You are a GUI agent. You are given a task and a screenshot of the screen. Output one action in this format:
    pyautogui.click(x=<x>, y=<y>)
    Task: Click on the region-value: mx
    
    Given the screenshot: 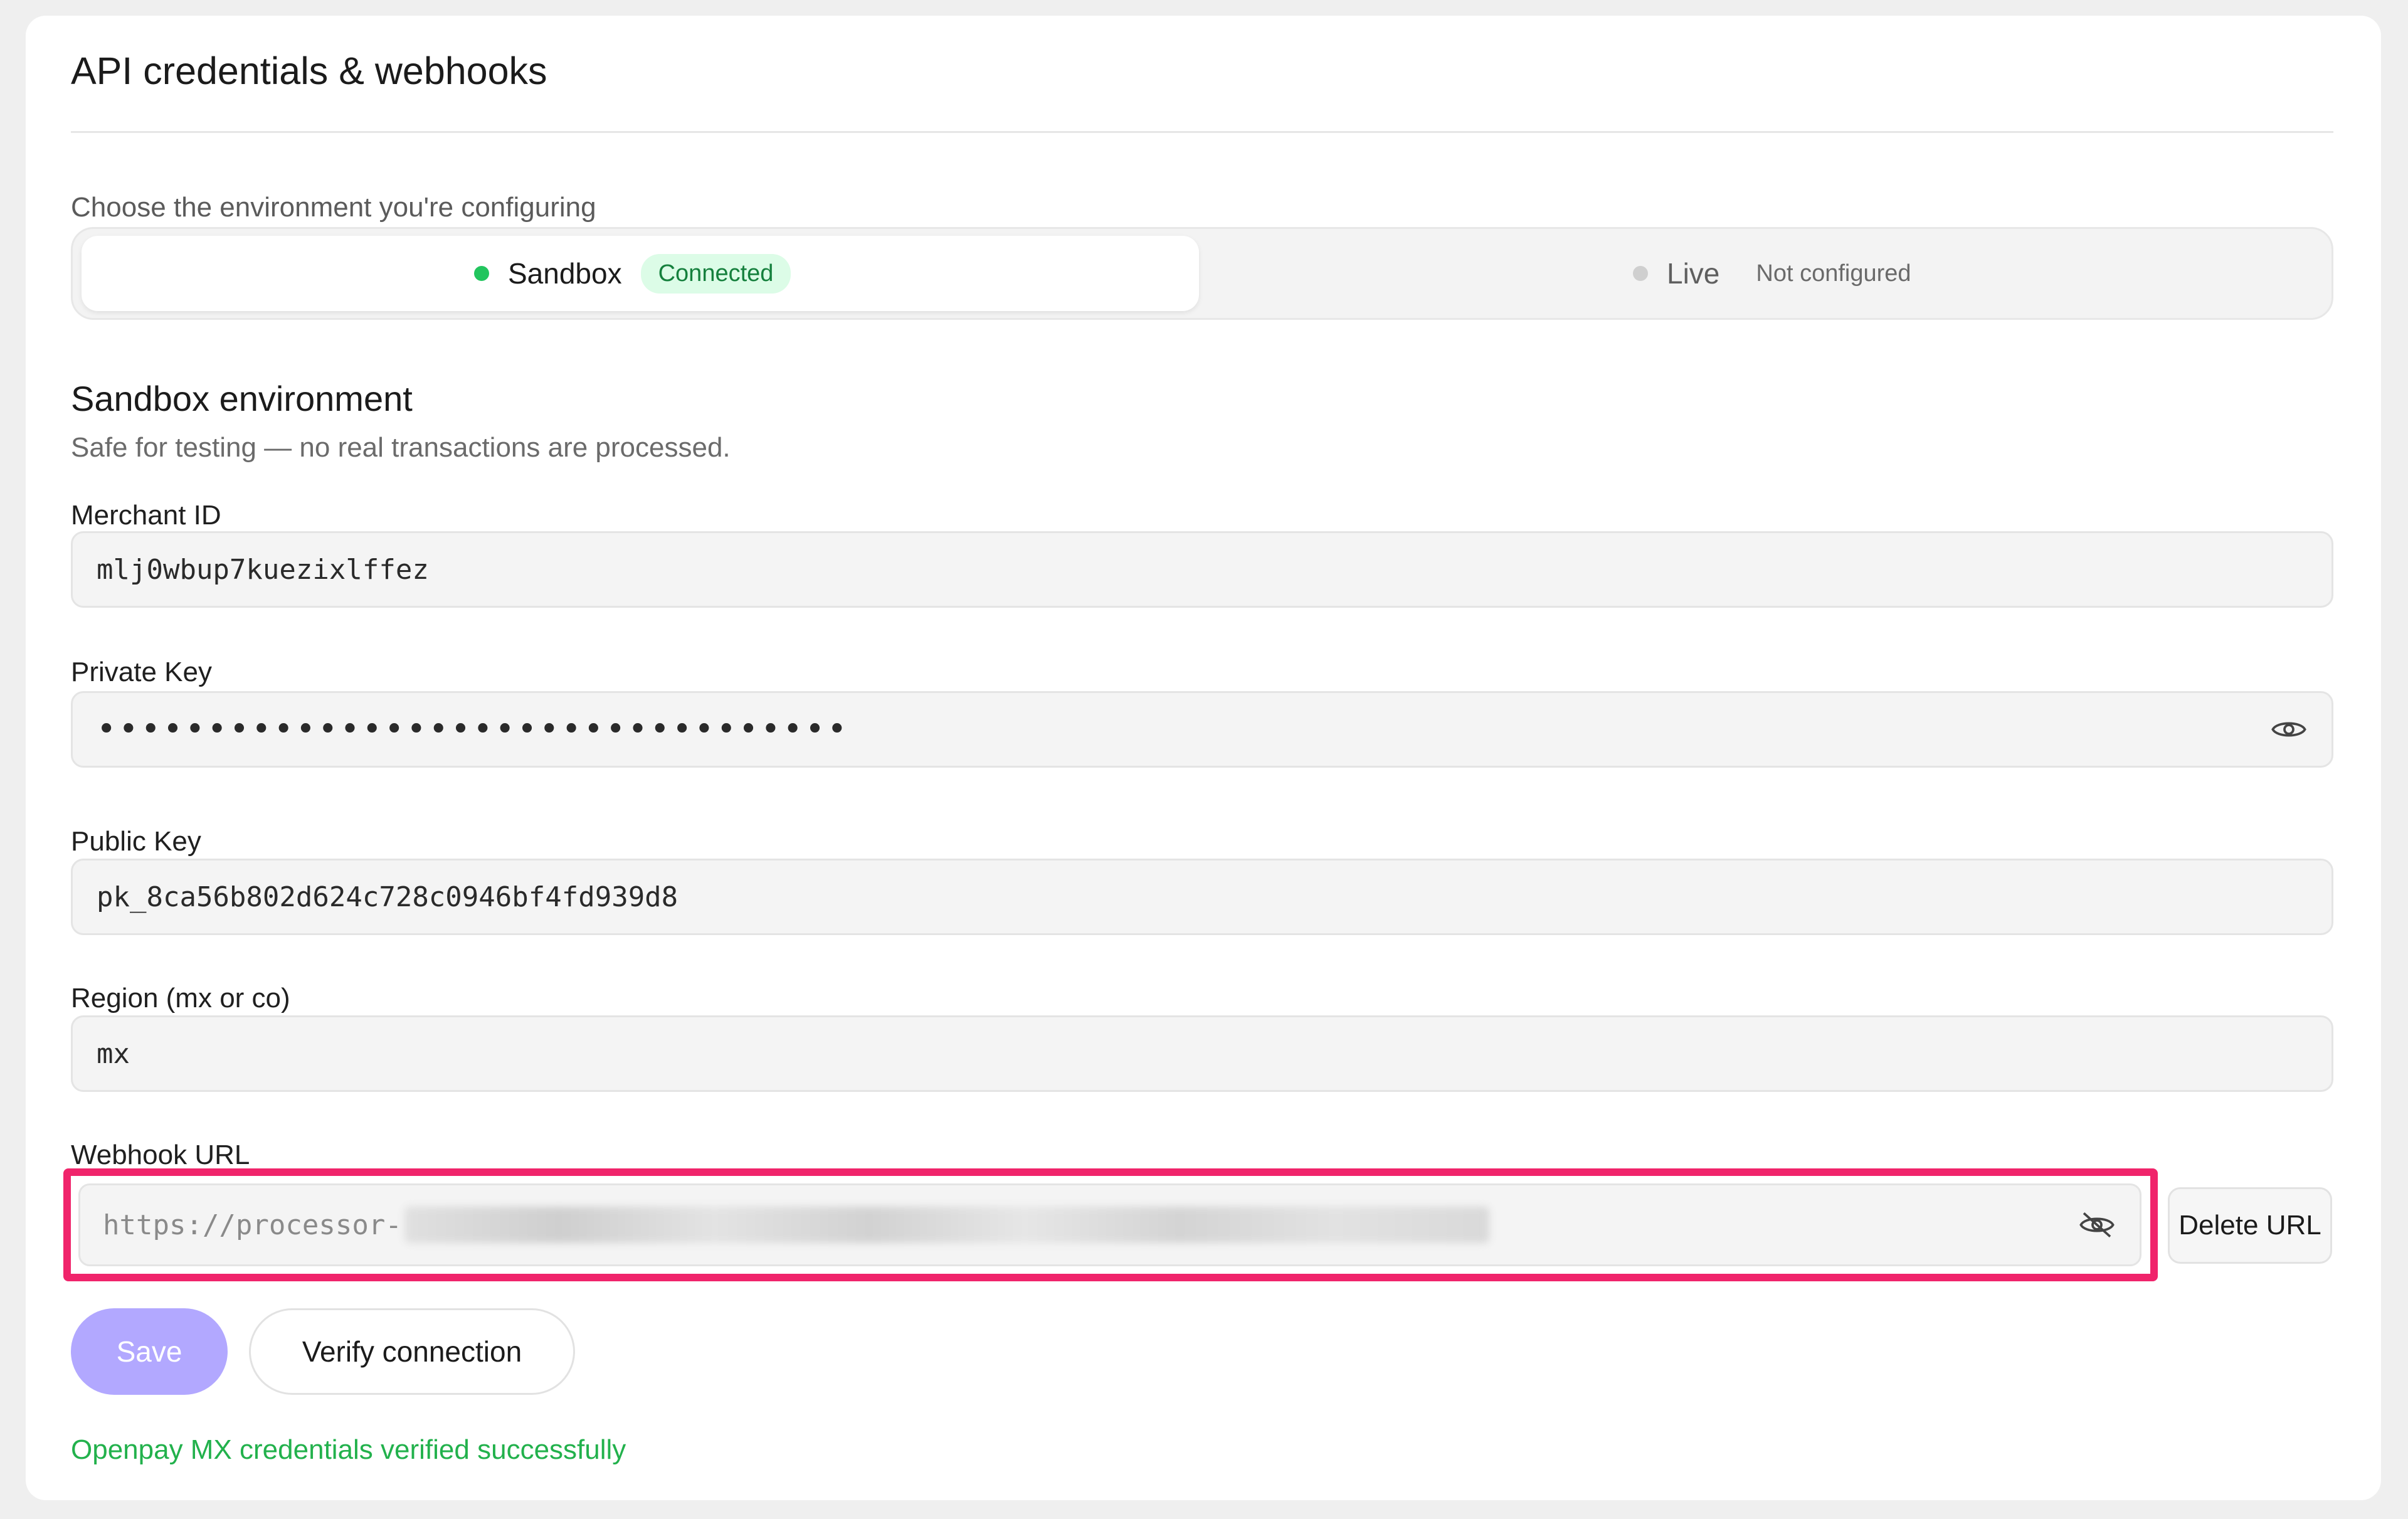 What is the action you would take?
    pyautogui.click(x=113, y=1053)
    